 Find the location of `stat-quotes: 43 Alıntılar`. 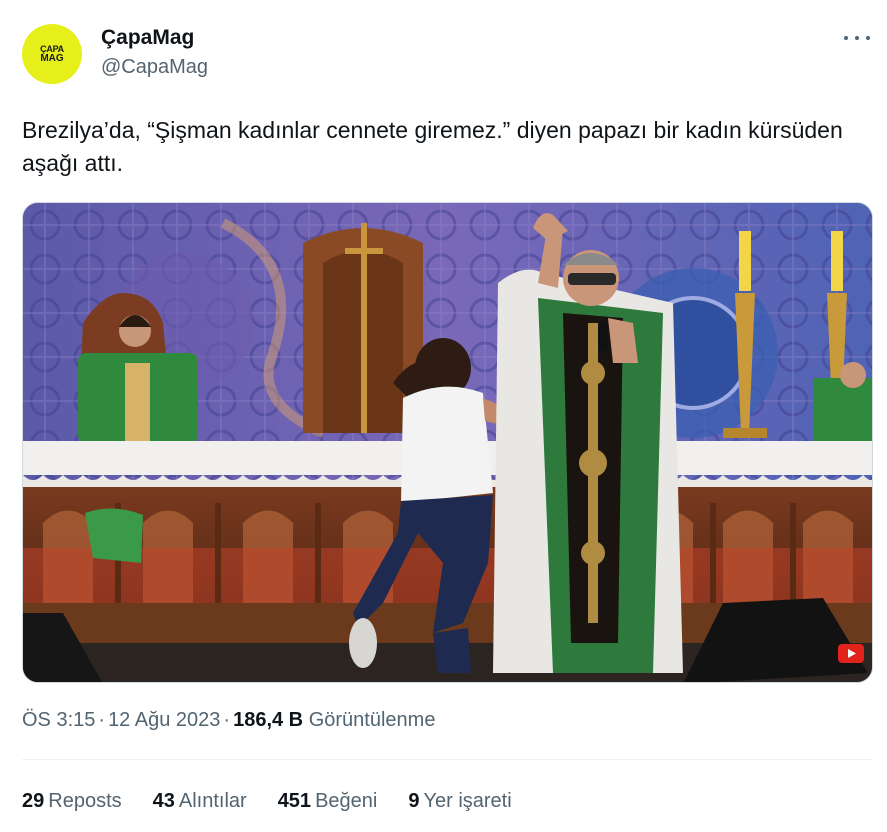

stat-quotes: 43 Alıntılar is located at coordinates (200, 801).